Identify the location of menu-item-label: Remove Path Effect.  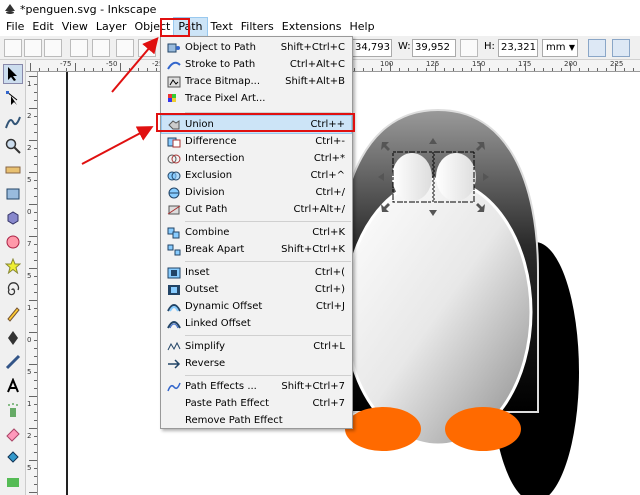
(234, 420).